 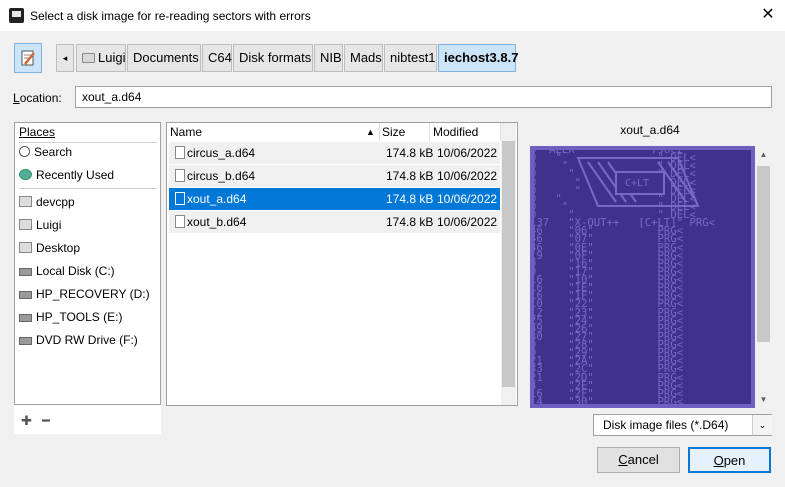 I want to click on location-label: Location:, so click(x=37, y=98).